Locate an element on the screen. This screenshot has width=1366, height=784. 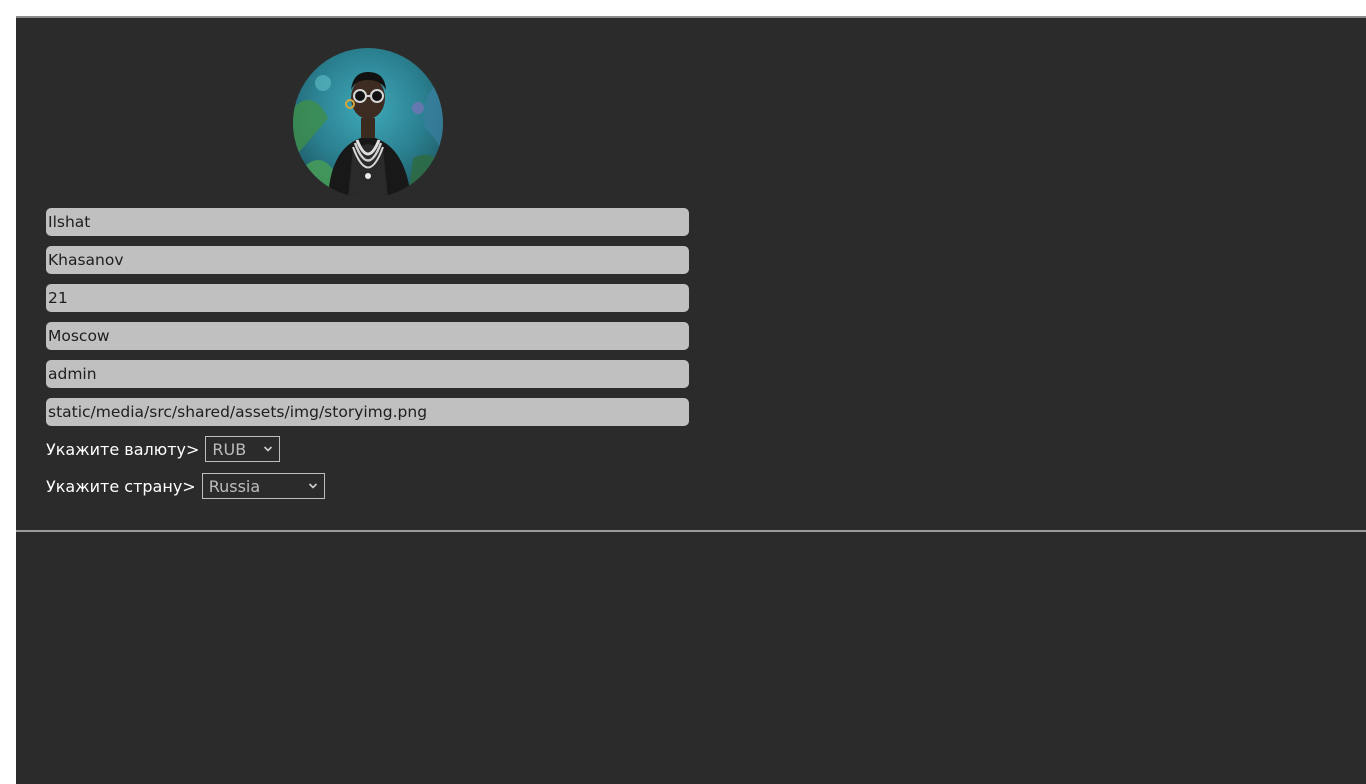
country-selected-value: Russia is located at coordinates (234, 486).